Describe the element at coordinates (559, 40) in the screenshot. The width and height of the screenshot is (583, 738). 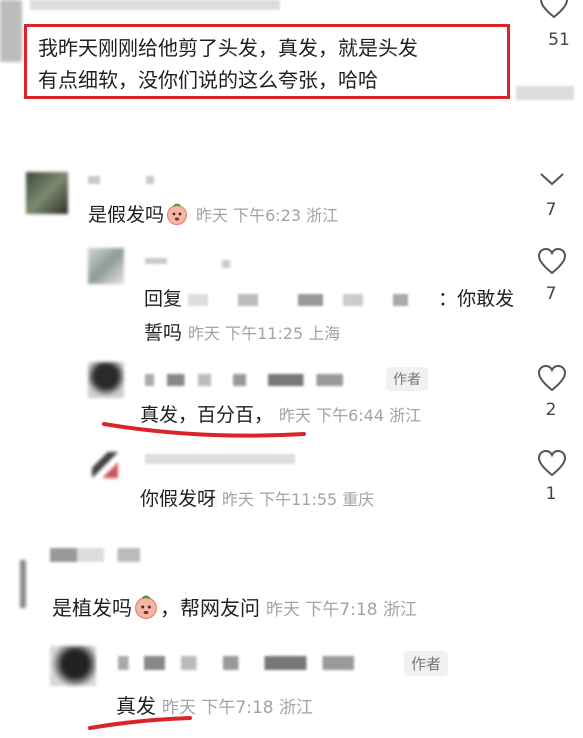
I see `like-count: 51` at that location.